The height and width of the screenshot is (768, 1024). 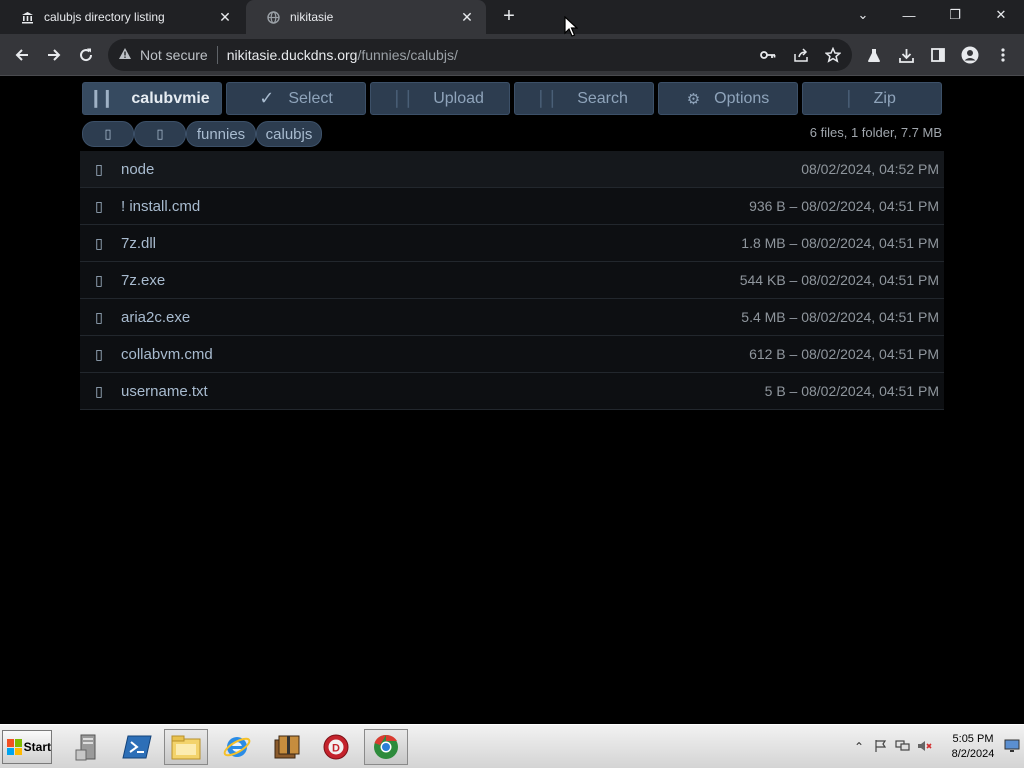 I want to click on reload-icon, so click(x=86, y=55).